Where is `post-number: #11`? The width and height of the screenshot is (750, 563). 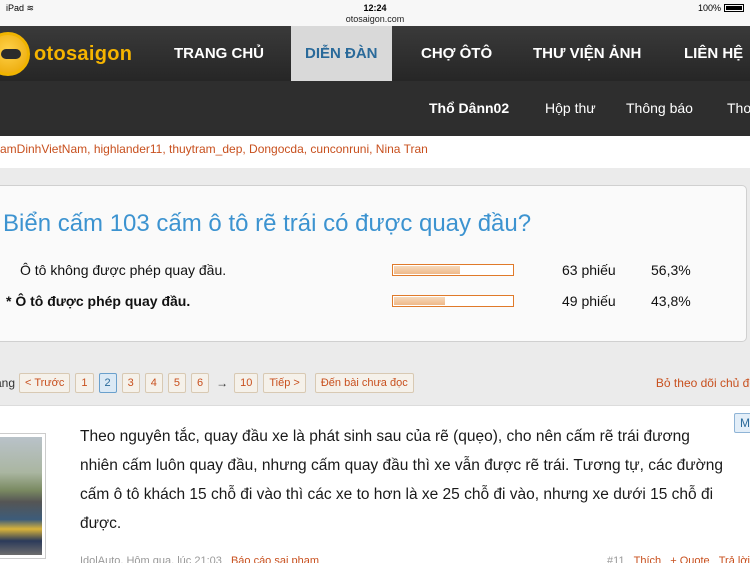 post-number: #11 is located at coordinates (616, 559).